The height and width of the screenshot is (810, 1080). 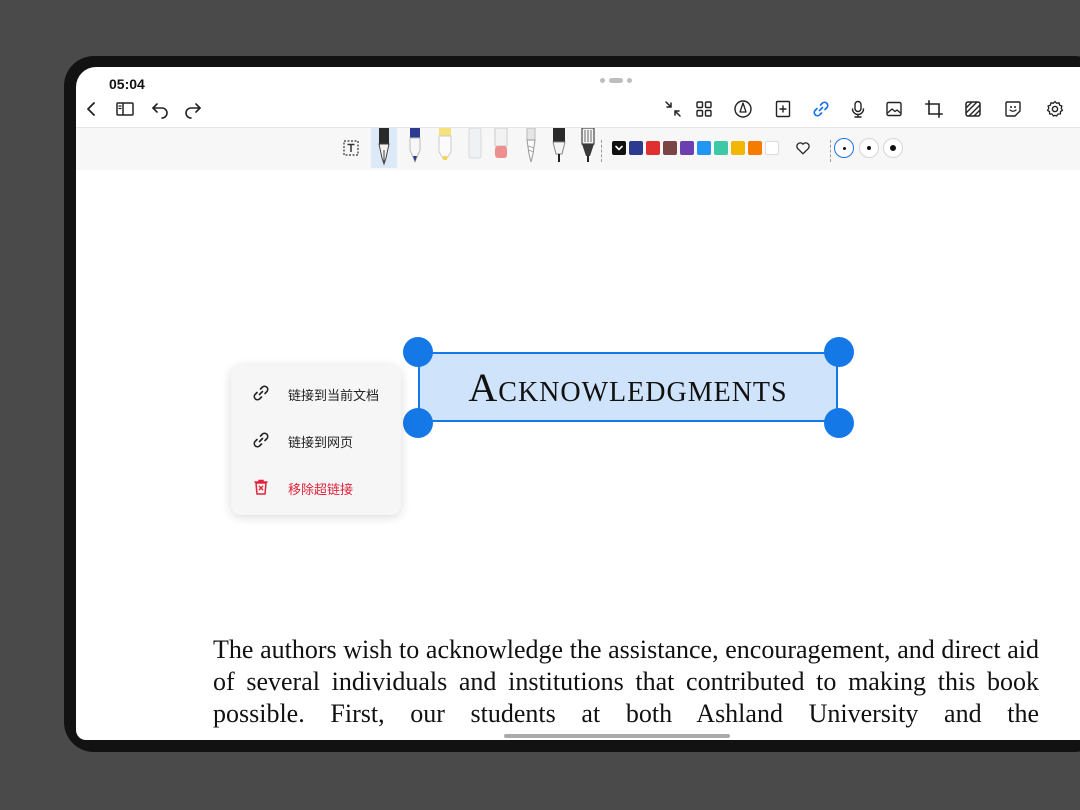 I want to click on crop-button, so click(x=934, y=109).